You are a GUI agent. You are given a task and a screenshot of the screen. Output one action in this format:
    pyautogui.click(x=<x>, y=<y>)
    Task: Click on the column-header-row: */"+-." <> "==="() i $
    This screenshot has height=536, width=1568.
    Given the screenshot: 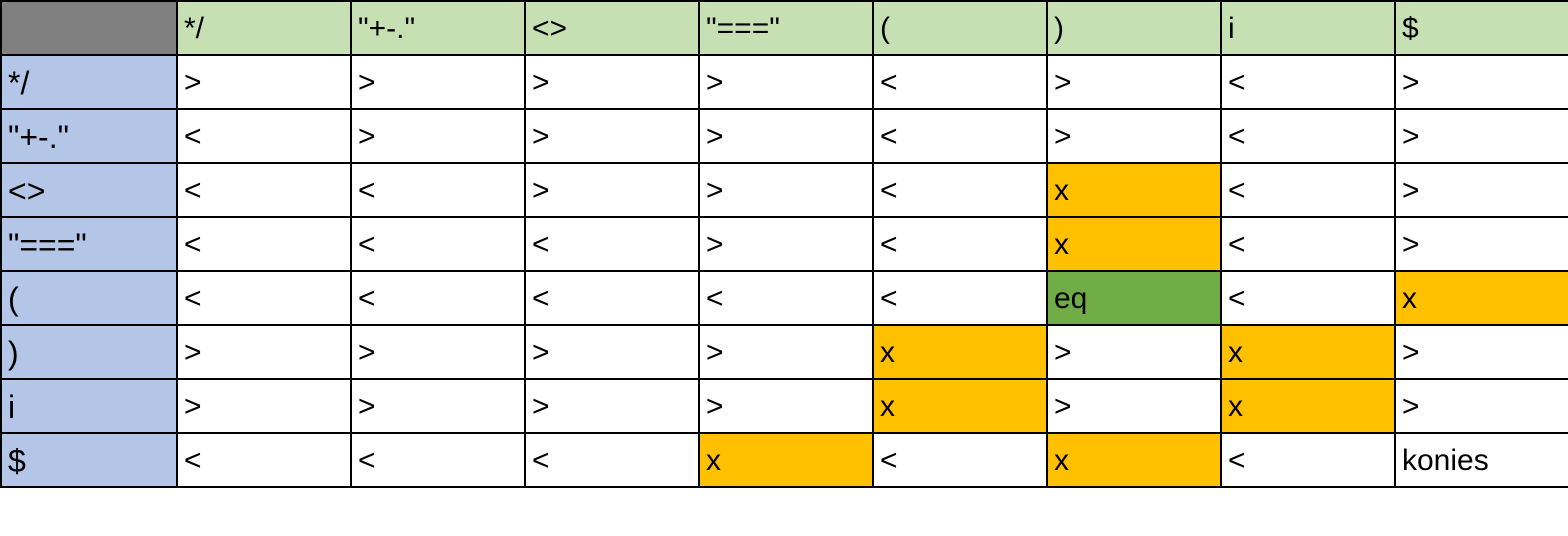 What is the action you would take?
    pyautogui.click(x=784, y=28)
    